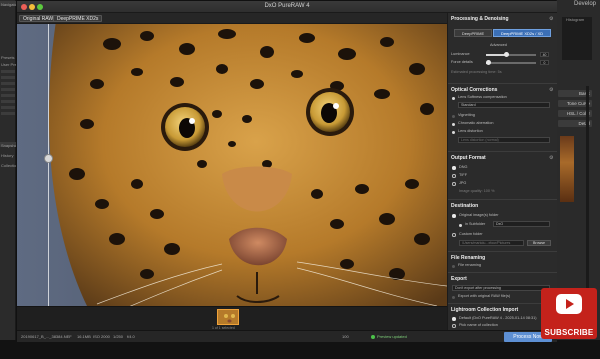  What do you see at coordinates (504, 140) in the screenshot?
I see `distortion-dropdown: Lens distortion (normal)` at bounding box center [504, 140].